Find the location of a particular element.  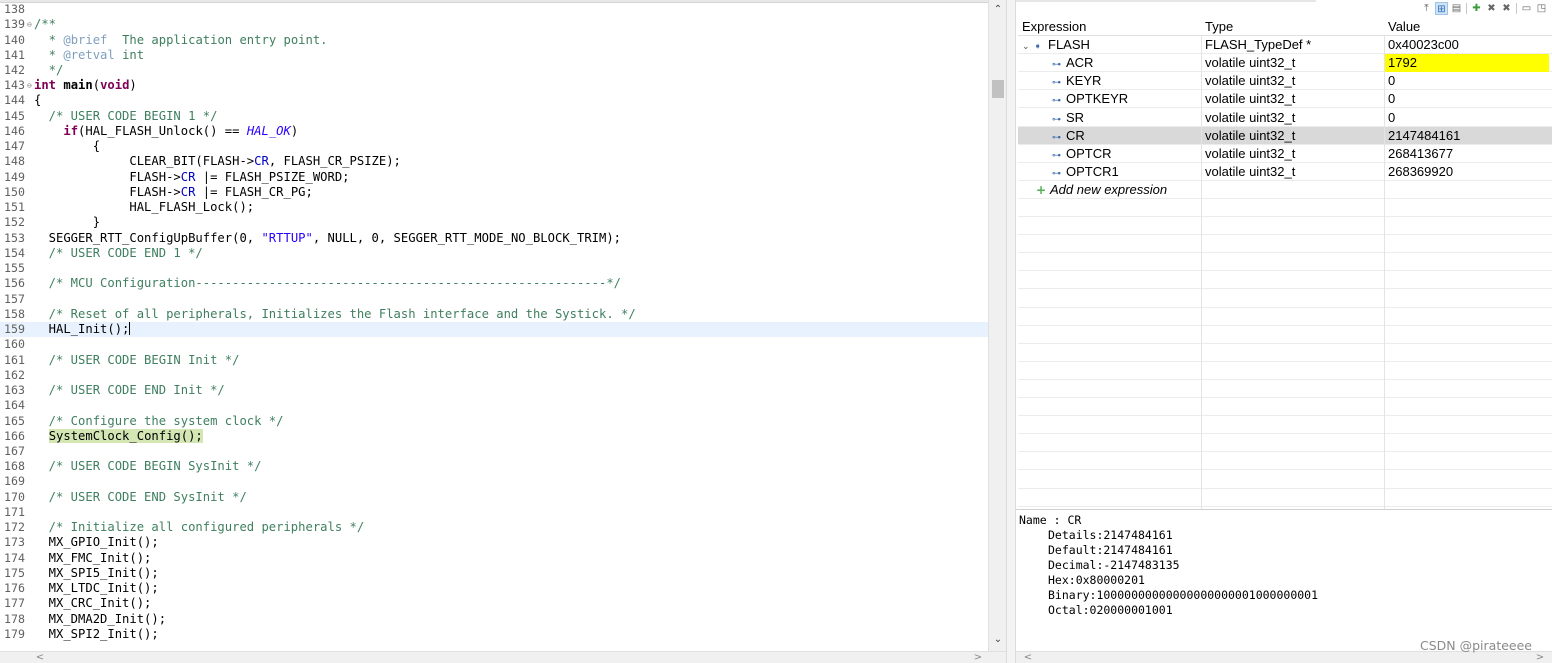

code-line: 160 is located at coordinates (494, 344).